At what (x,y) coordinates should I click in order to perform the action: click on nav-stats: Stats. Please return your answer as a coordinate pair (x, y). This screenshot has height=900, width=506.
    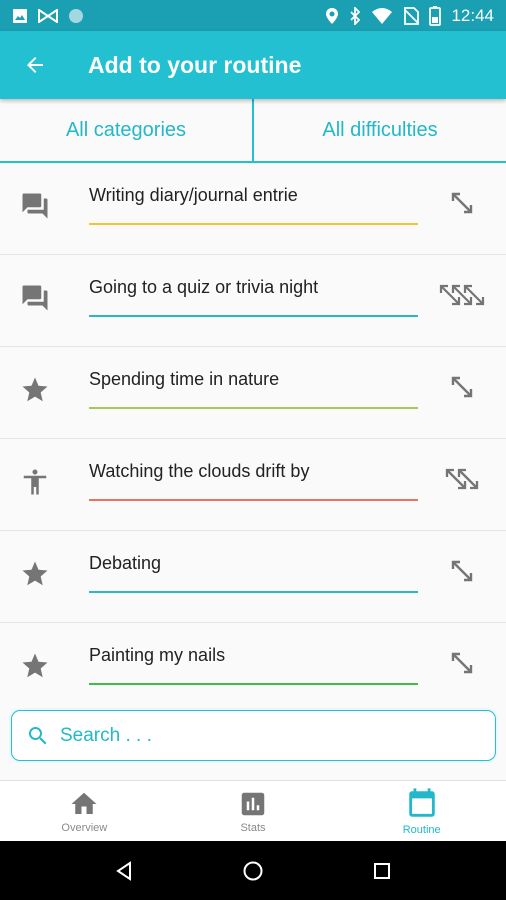
    Looking at the image, I should click on (253, 811).